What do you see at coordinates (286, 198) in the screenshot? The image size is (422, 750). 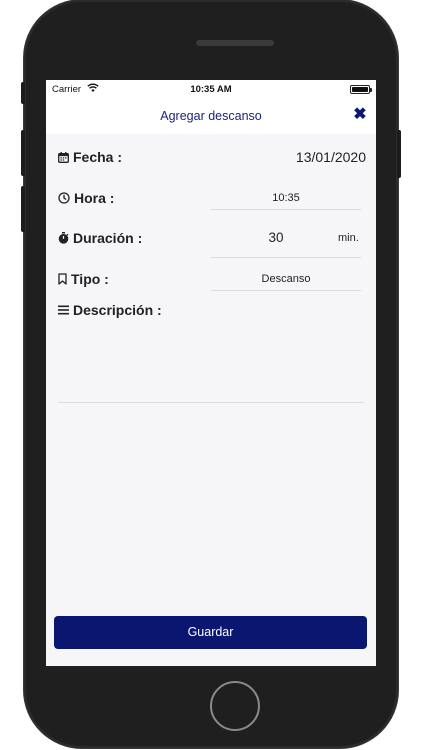 I see `hora-input: 10:35` at bounding box center [286, 198].